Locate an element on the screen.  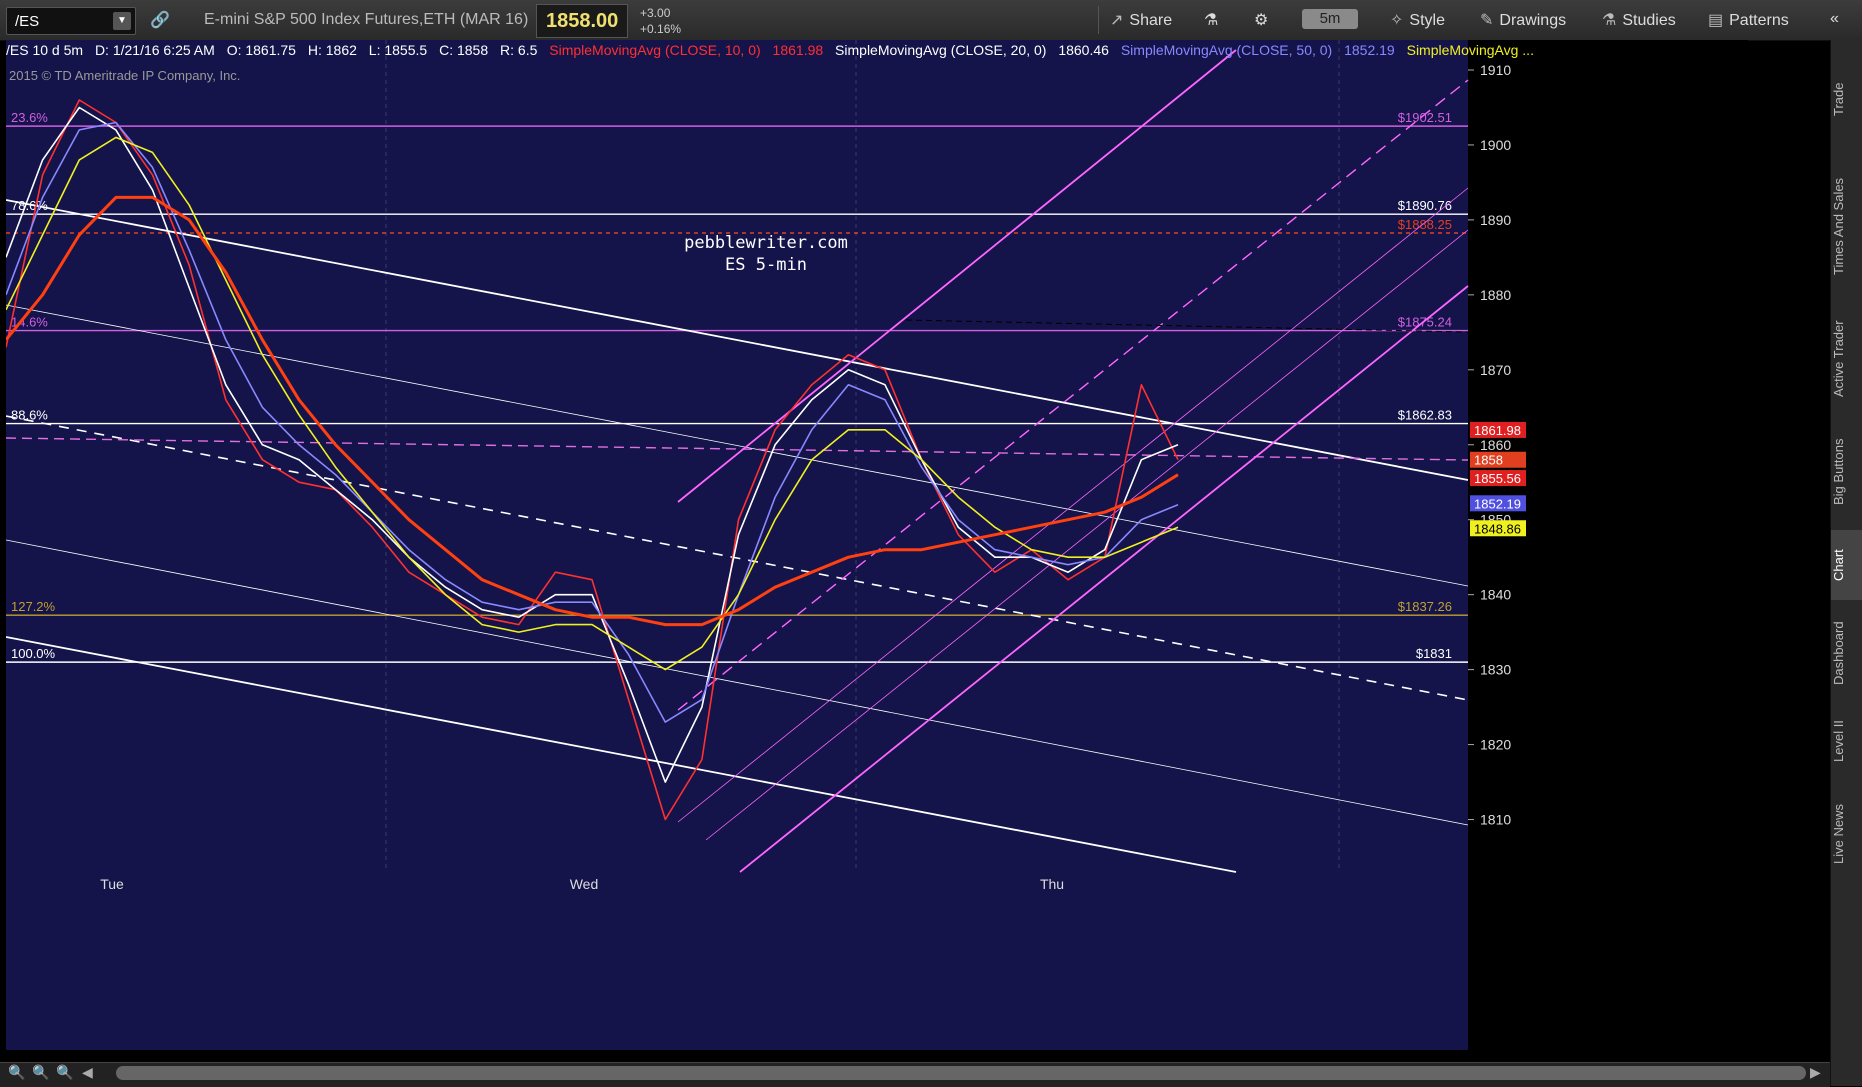
tab-active-trader: Active Trader is located at coordinates (1846, 359).